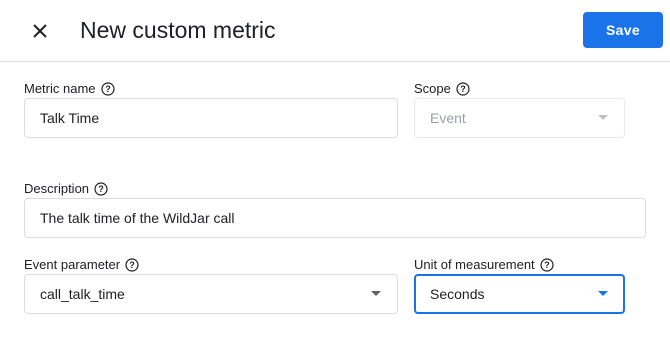 This screenshot has width=670, height=341. What do you see at coordinates (519, 118) in the screenshot?
I see `scope-select: Event` at bounding box center [519, 118].